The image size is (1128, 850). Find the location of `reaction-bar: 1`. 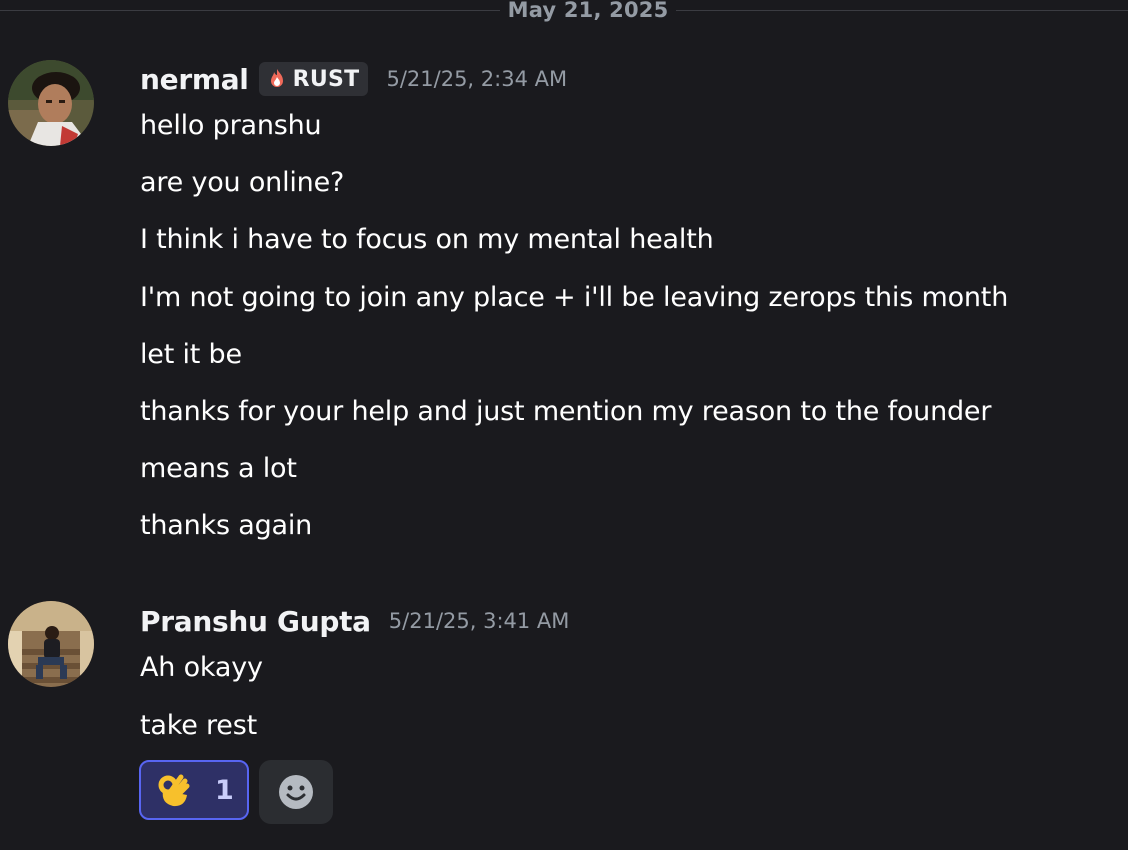

reaction-bar: 1 is located at coordinates (236, 792).